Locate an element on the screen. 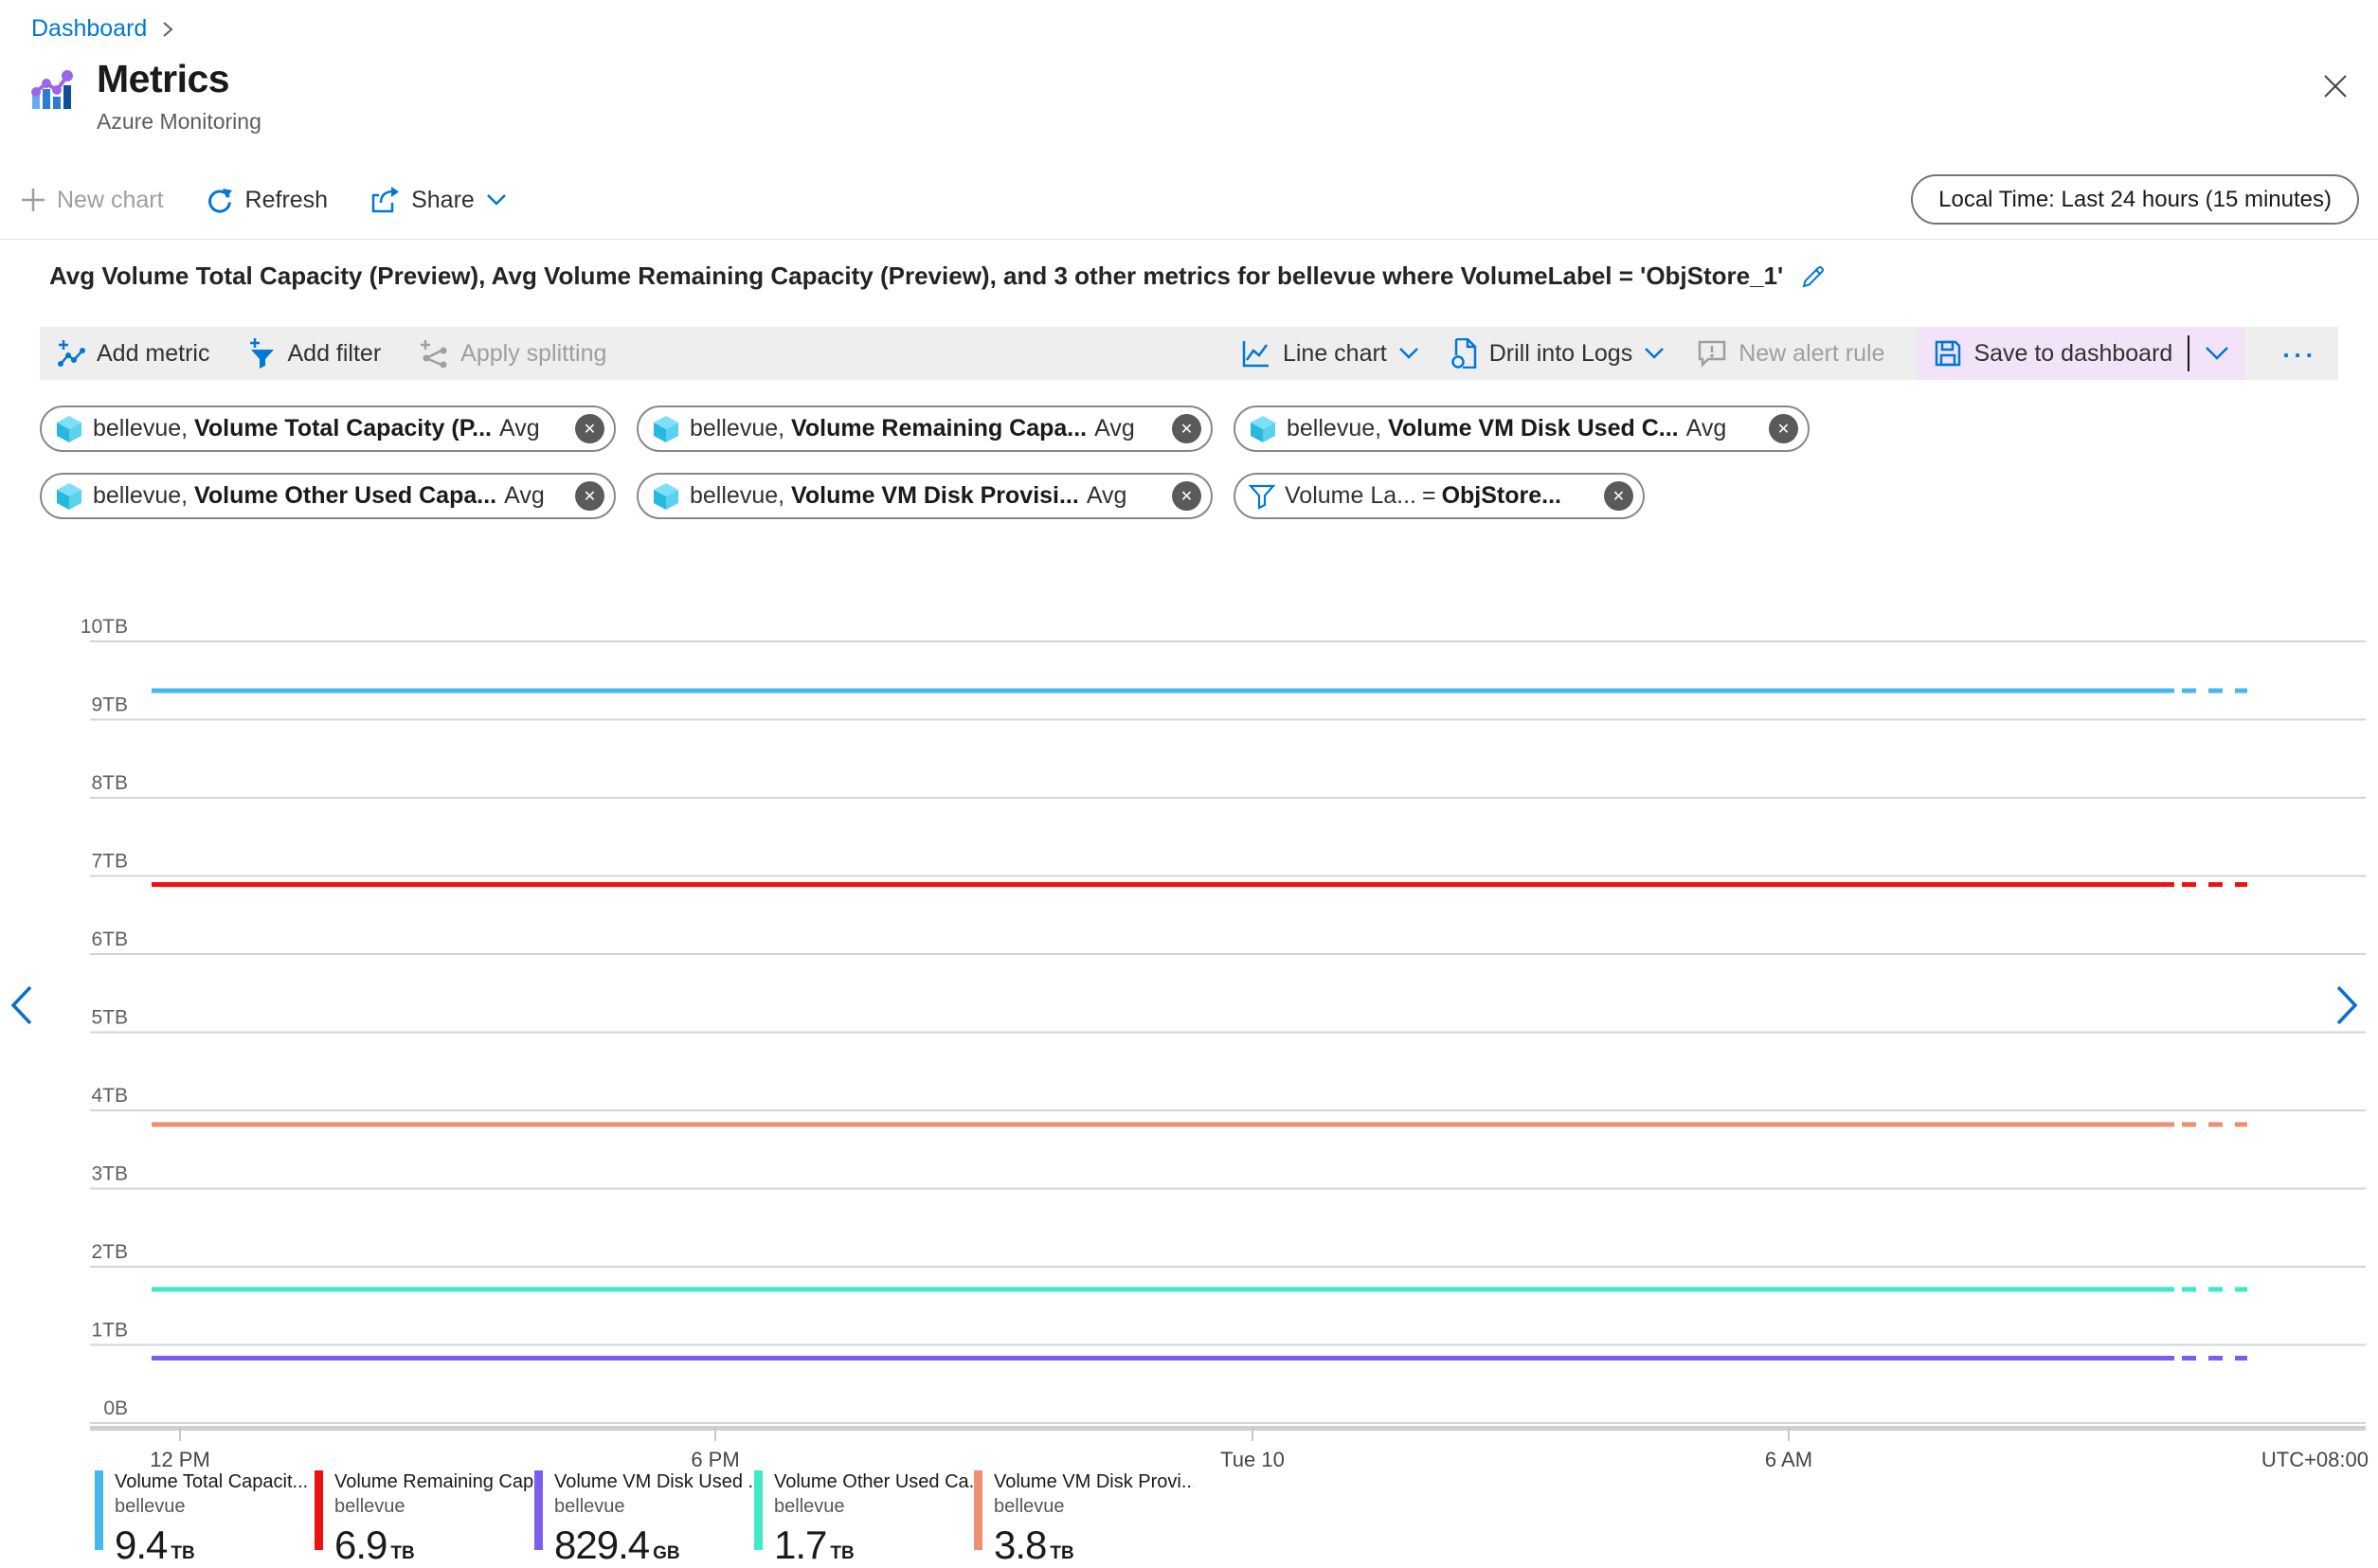 This screenshot has width=2378, height=1568. edit-pencil-icon is located at coordinates (1813, 276).